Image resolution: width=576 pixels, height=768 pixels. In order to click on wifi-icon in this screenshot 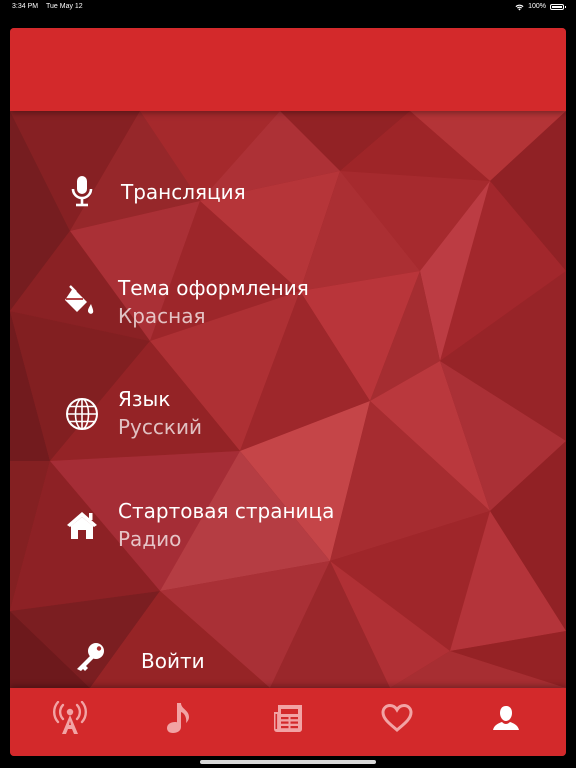, I will do `click(519, 7)`.